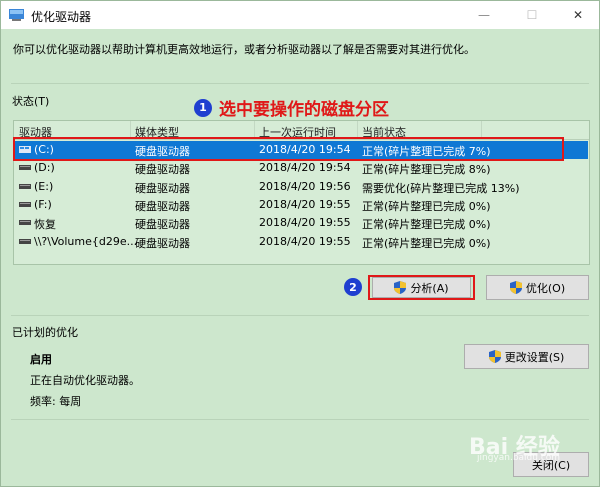 Image resolution: width=600 pixels, height=487 pixels. I want to click on drive-name: 恢复, so click(45, 224).